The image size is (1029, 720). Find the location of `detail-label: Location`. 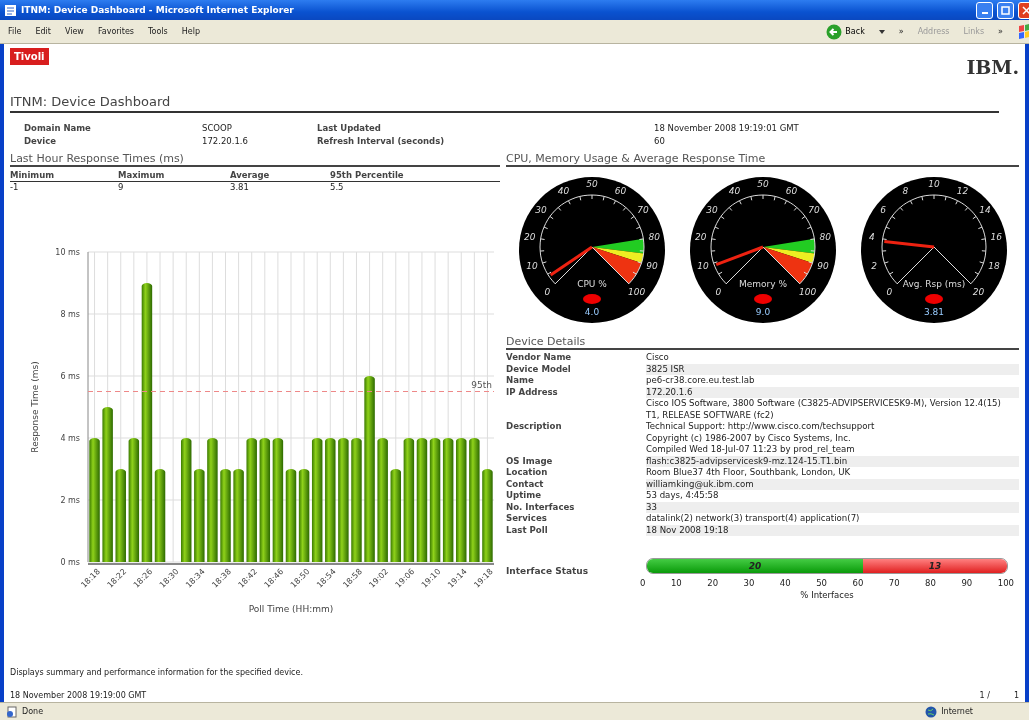

detail-label: Location is located at coordinates (527, 473).